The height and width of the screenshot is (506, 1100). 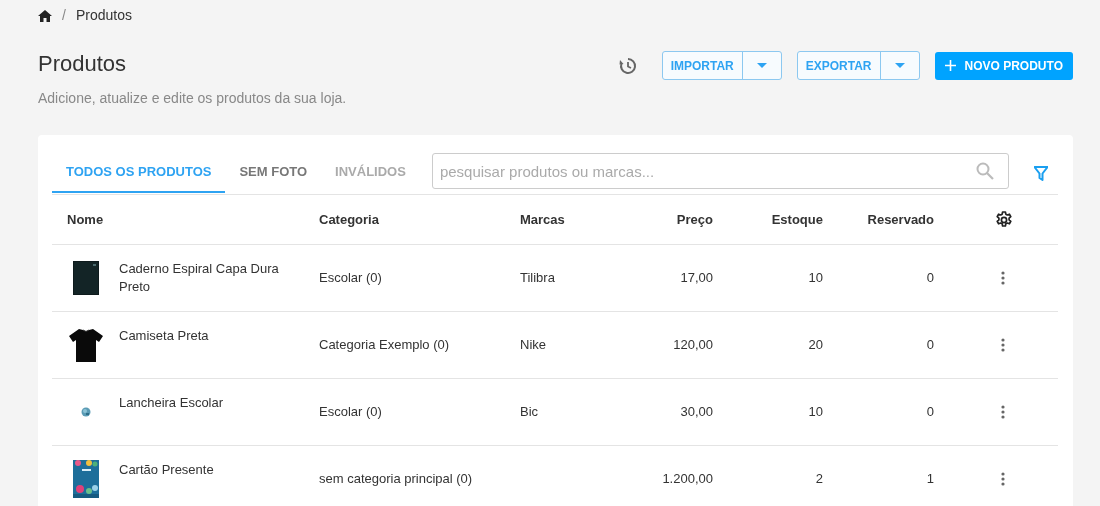 What do you see at coordinates (702, 65) in the screenshot?
I see `import-button: IMPORTAR` at bounding box center [702, 65].